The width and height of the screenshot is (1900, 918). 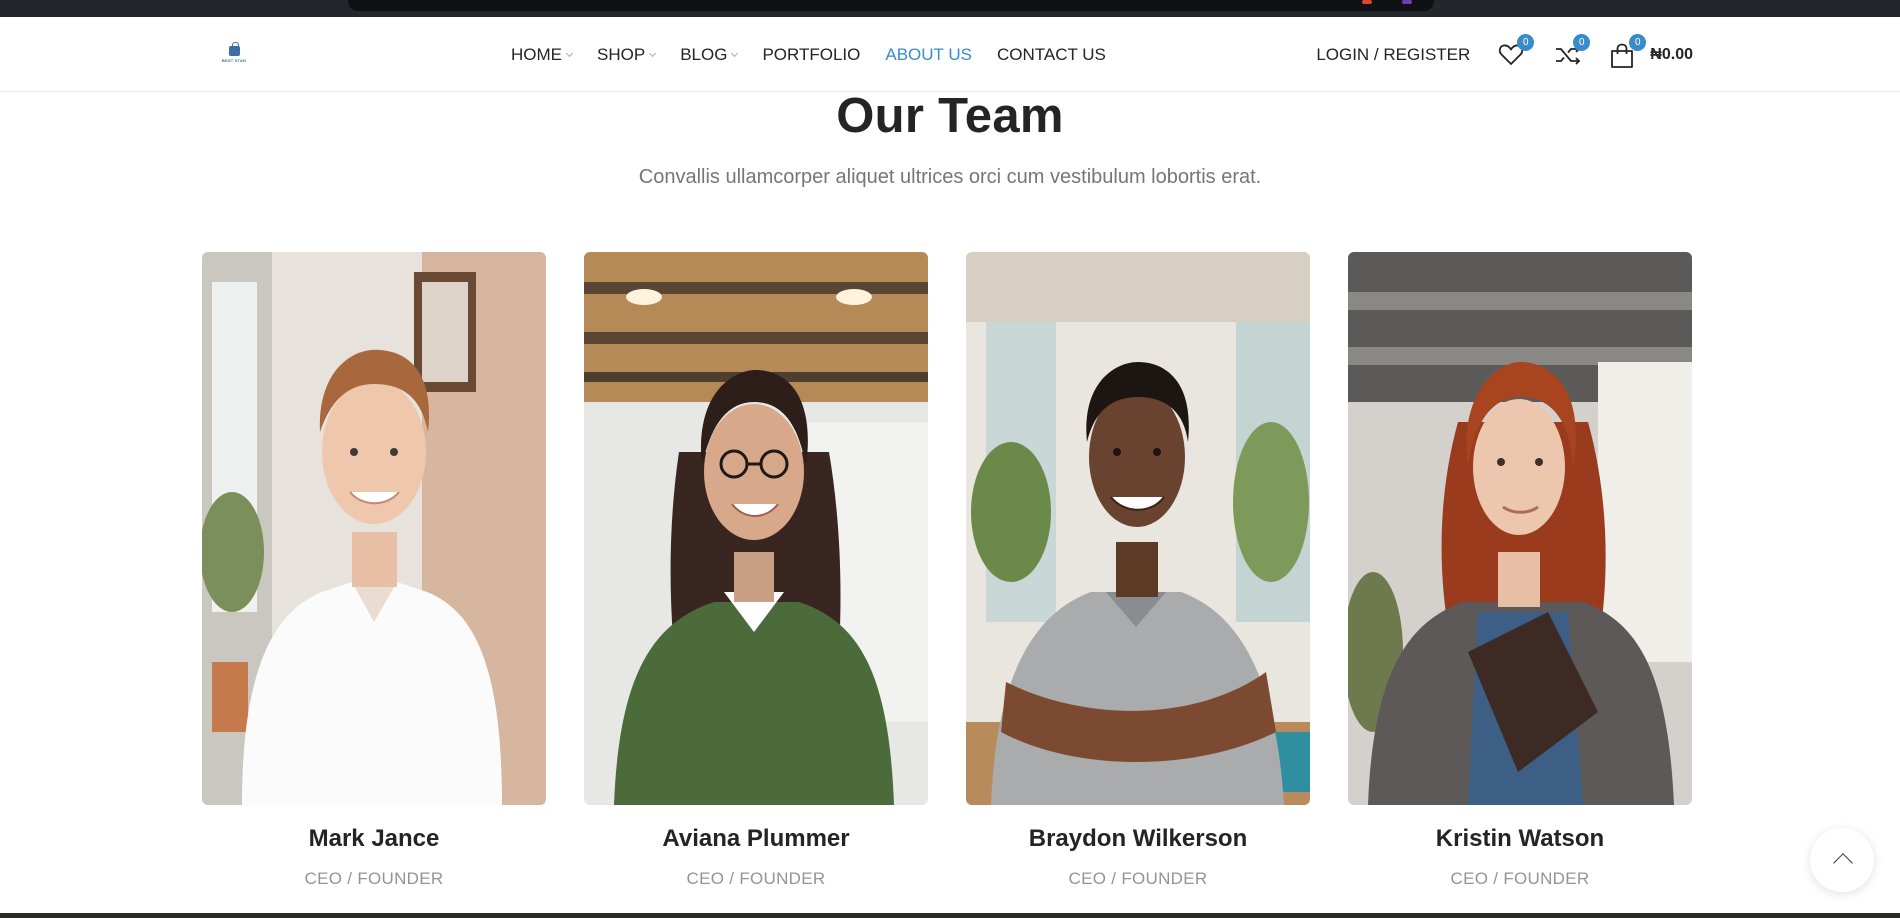 I want to click on nav-item-label: BLOG, so click(x=704, y=54).